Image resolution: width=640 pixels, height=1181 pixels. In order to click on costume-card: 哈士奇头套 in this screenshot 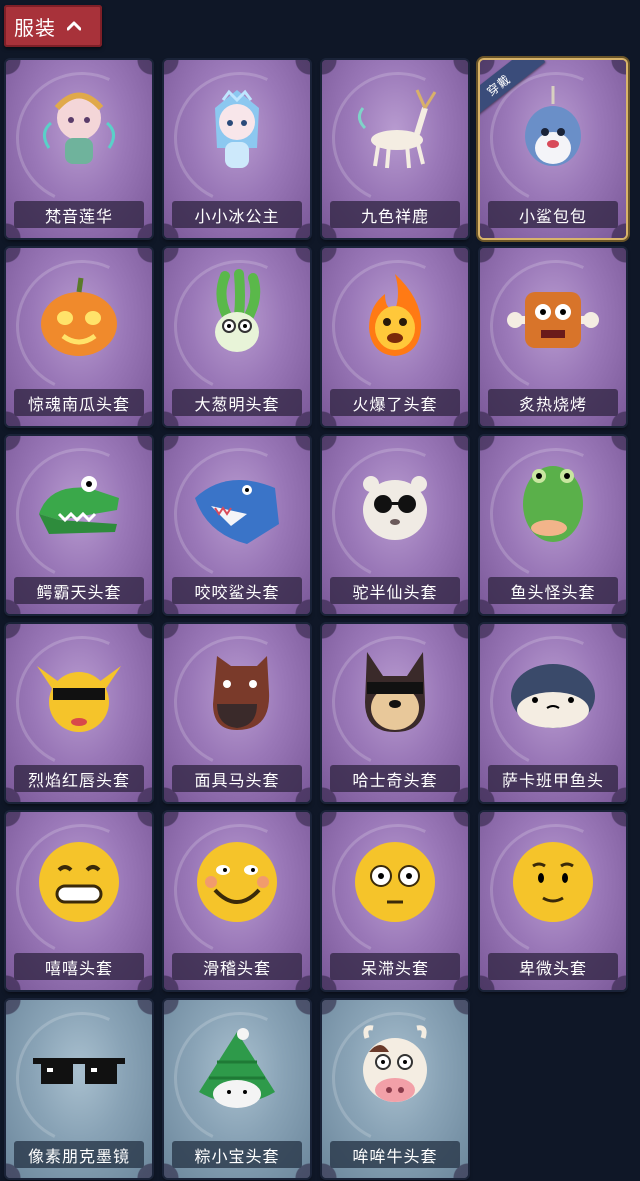, I will do `click(395, 713)`.